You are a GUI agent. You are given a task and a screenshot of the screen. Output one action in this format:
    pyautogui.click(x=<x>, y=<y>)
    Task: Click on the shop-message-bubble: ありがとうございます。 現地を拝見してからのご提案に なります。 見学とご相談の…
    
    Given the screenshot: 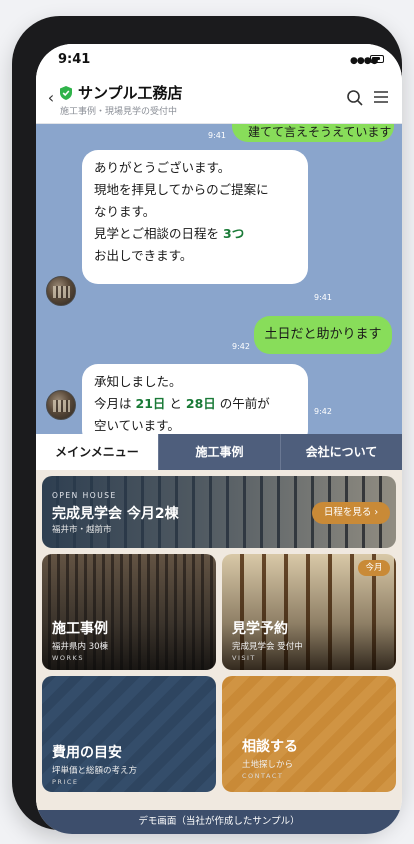 What is the action you would take?
    pyautogui.click(x=195, y=217)
    